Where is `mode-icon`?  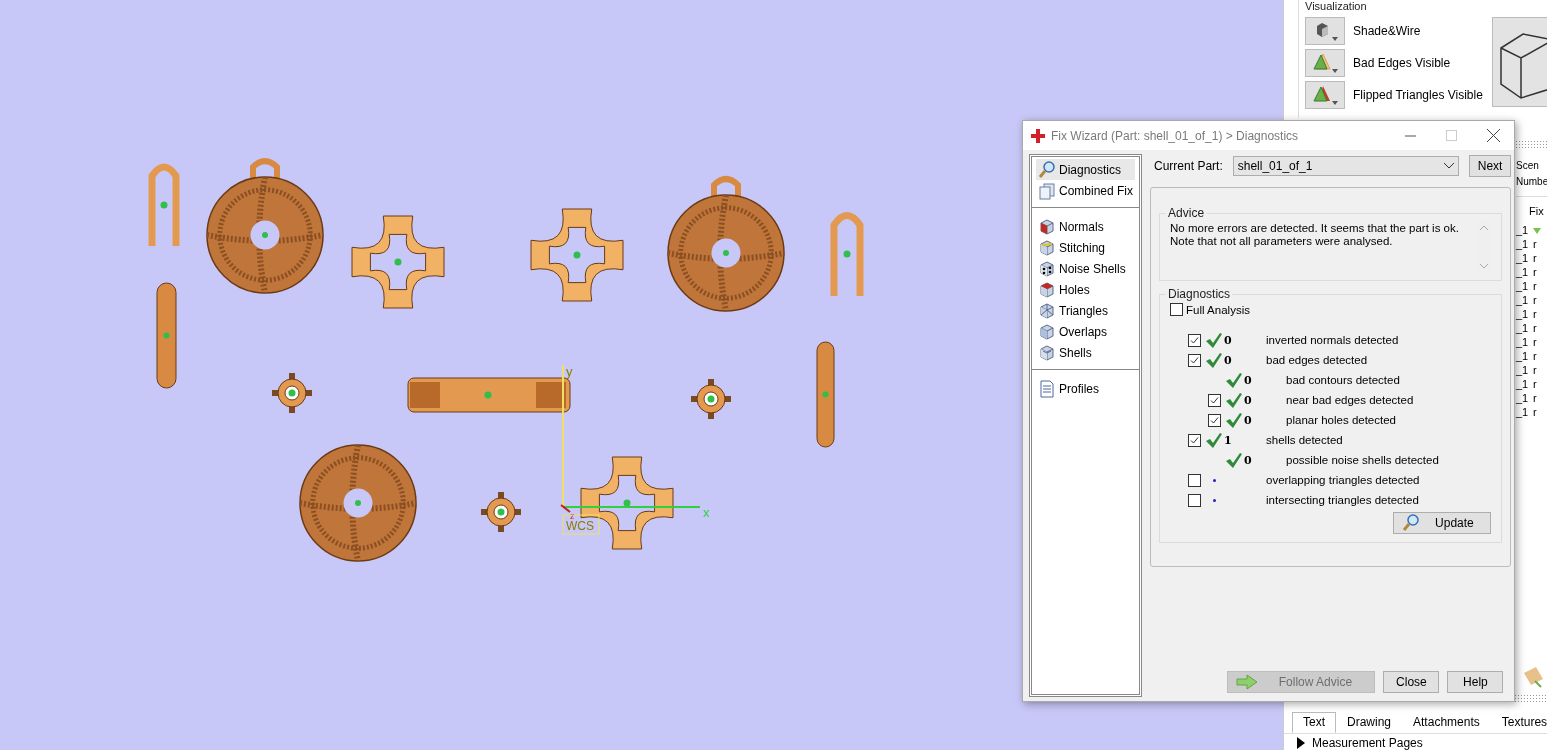 mode-icon is located at coordinates (1325, 63).